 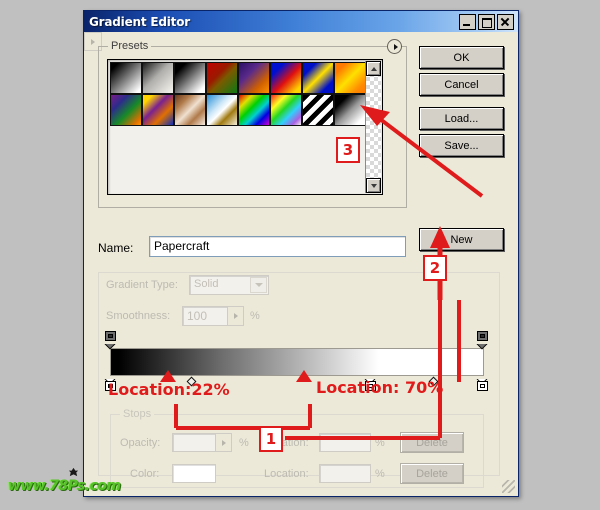 I want to click on preset-swatch-blue-red-yellow, so click(x=286, y=78).